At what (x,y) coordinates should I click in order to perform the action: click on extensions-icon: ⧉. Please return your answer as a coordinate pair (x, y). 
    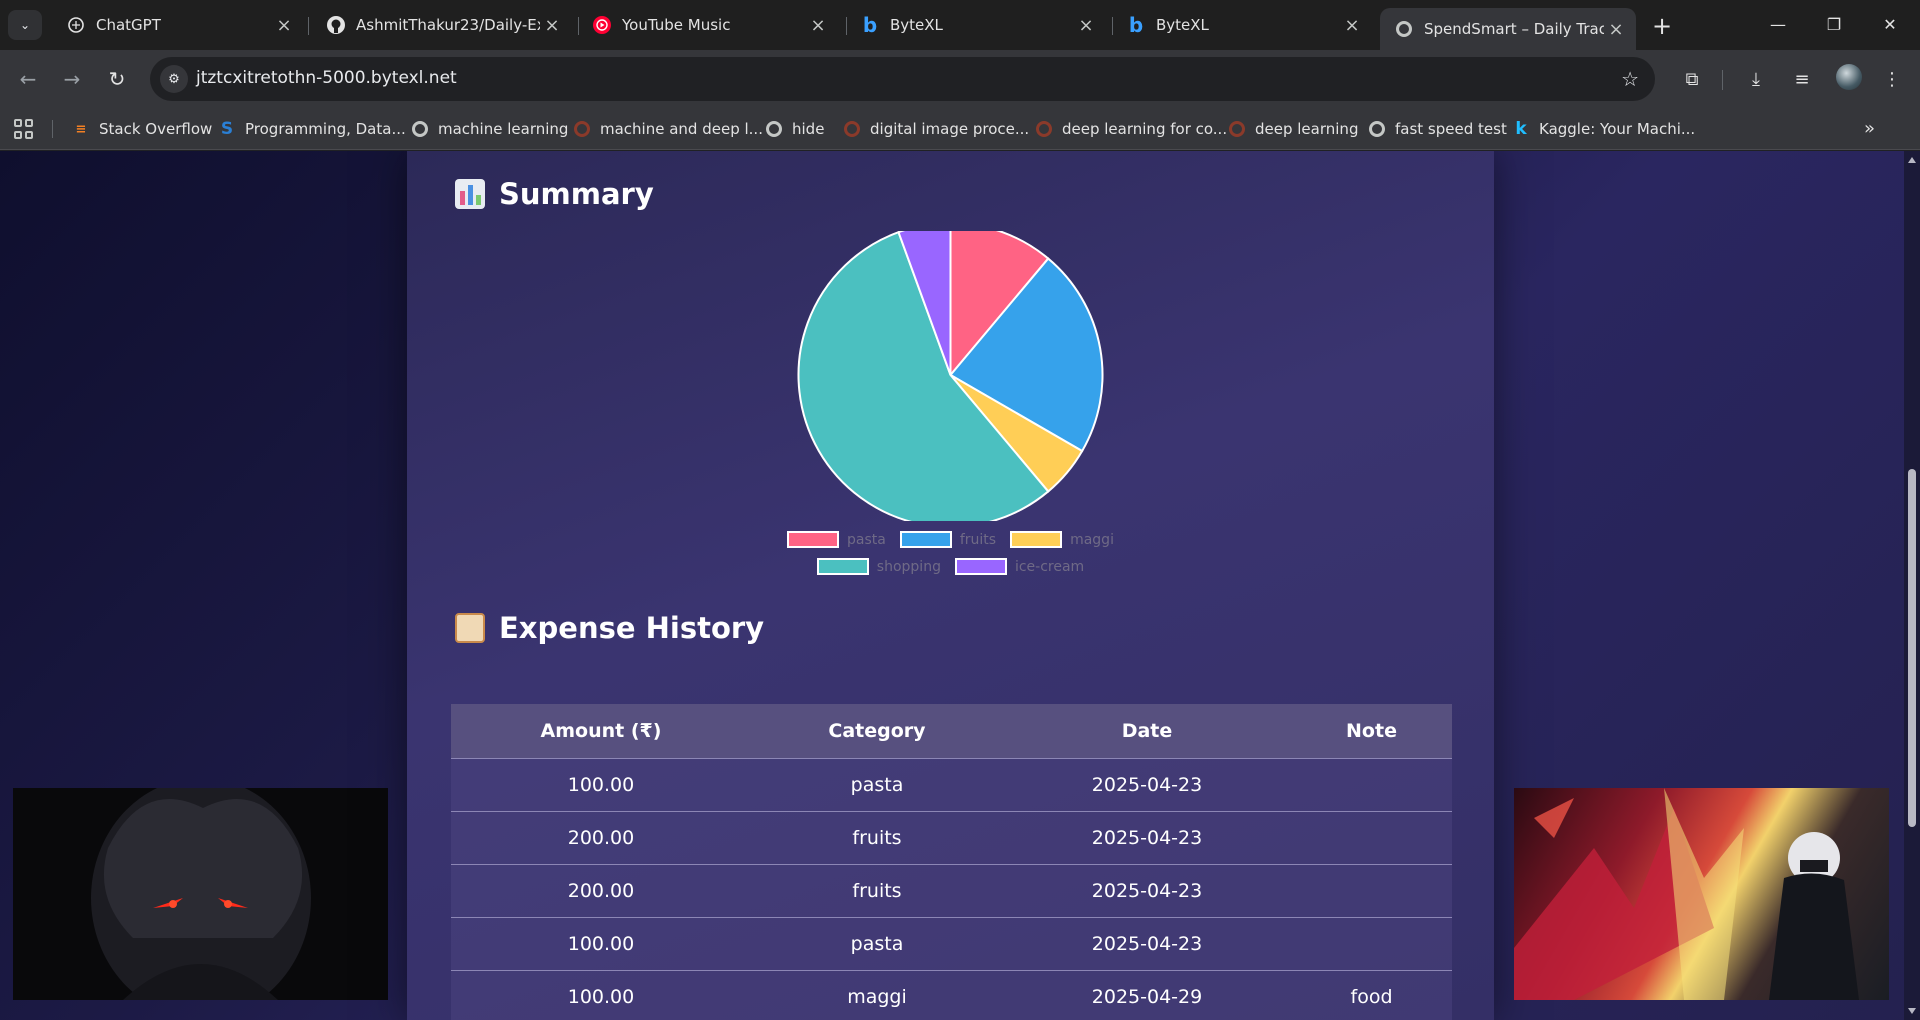
    Looking at the image, I should click on (1692, 79).